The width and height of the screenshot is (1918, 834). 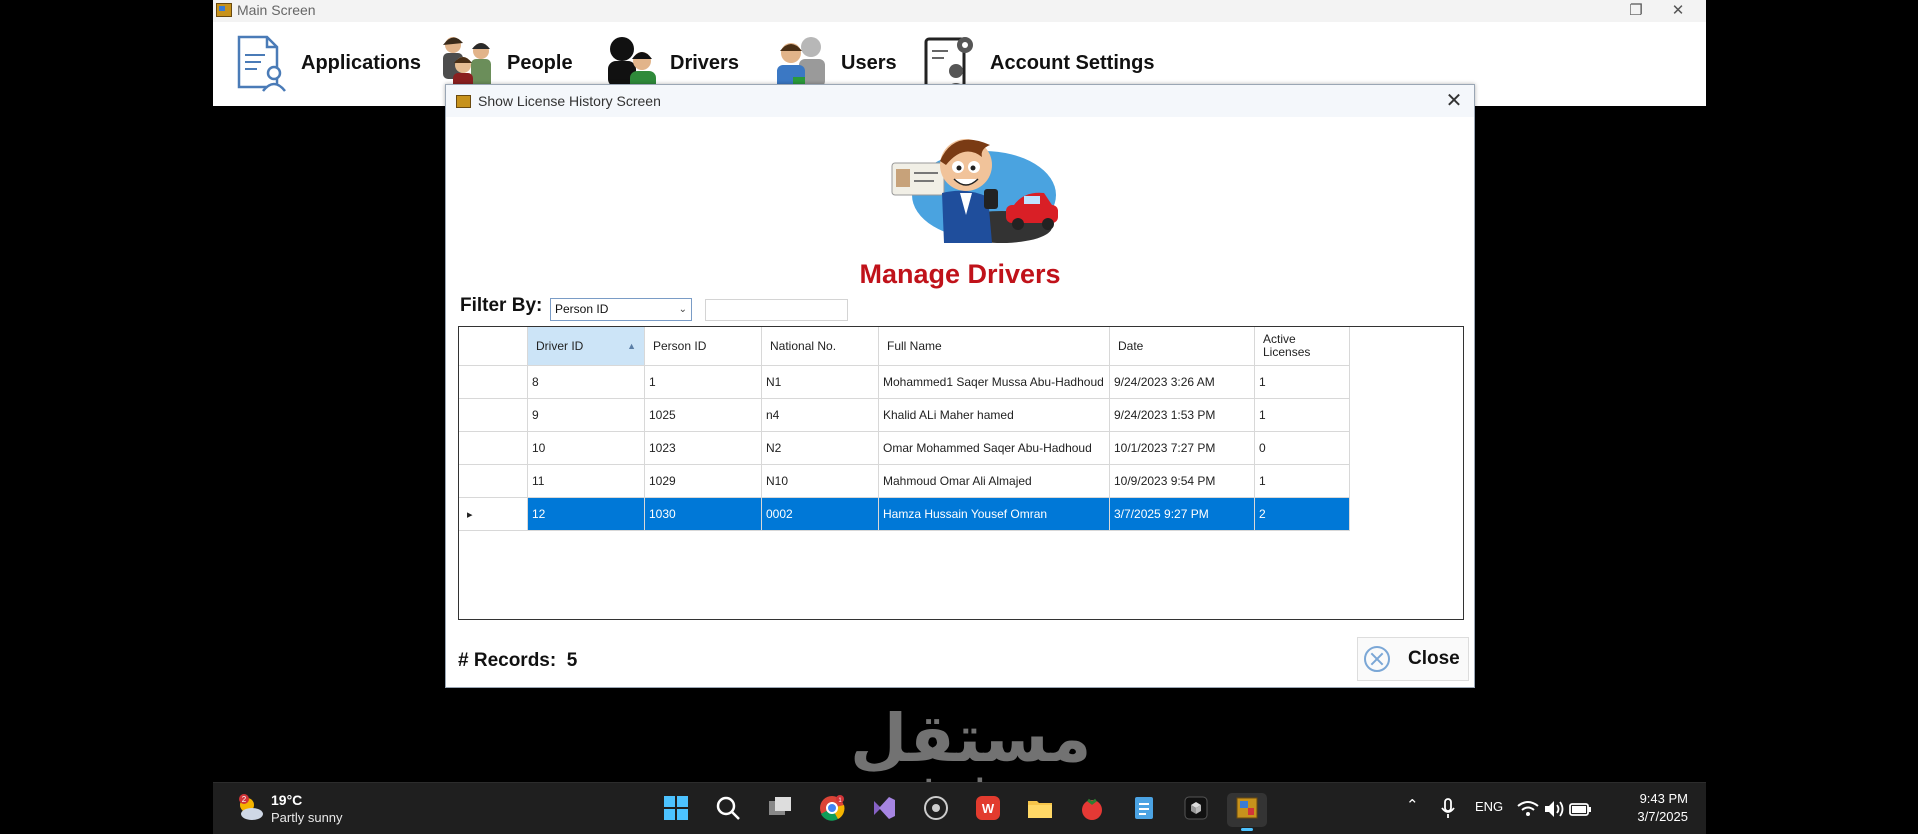 What do you see at coordinates (820, 382) in the screenshot?
I see `cell-national-no: N1` at bounding box center [820, 382].